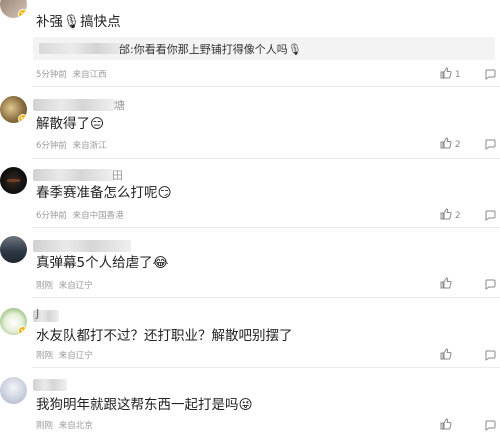 This screenshot has width=500, height=440. I want to click on comment-meta: 6分钟前 来自浙江, so click(71, 145).